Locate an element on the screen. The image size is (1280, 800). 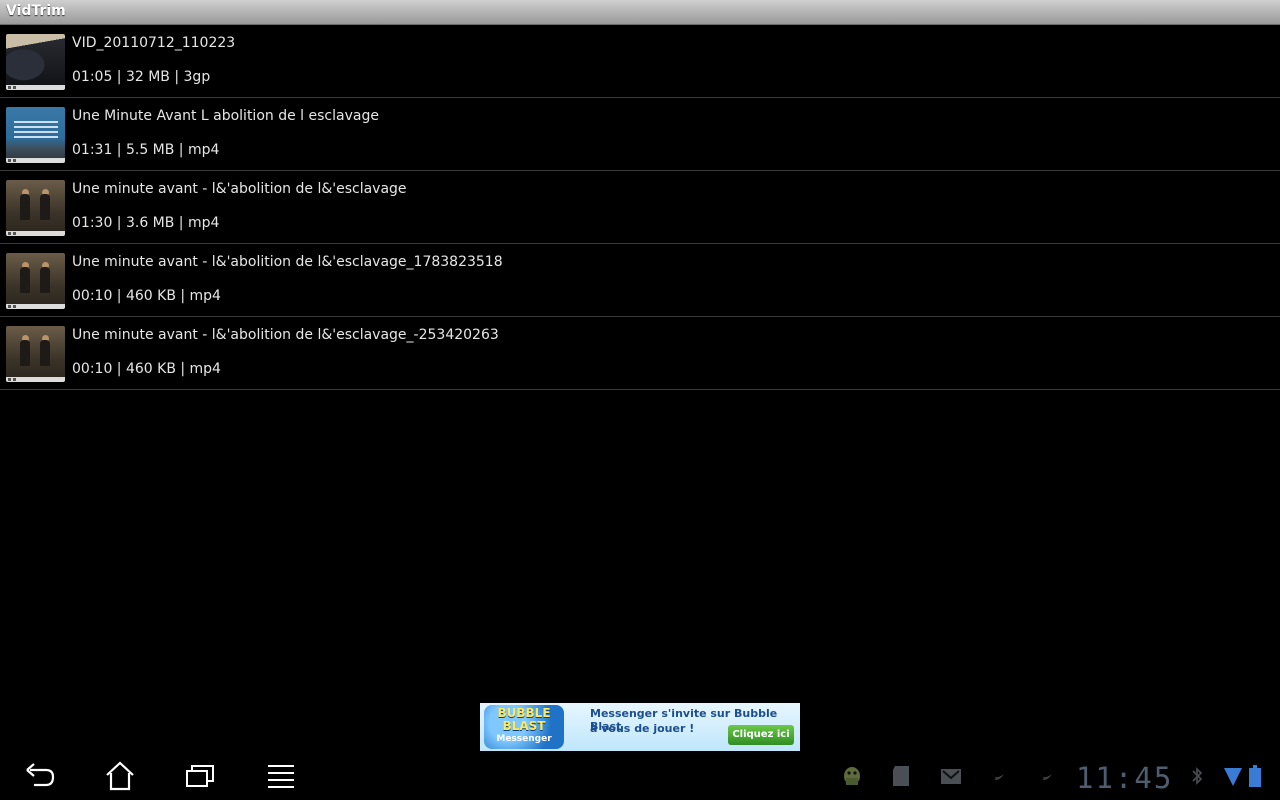
app-title: VidTrim is located at coordinates (36, 11).